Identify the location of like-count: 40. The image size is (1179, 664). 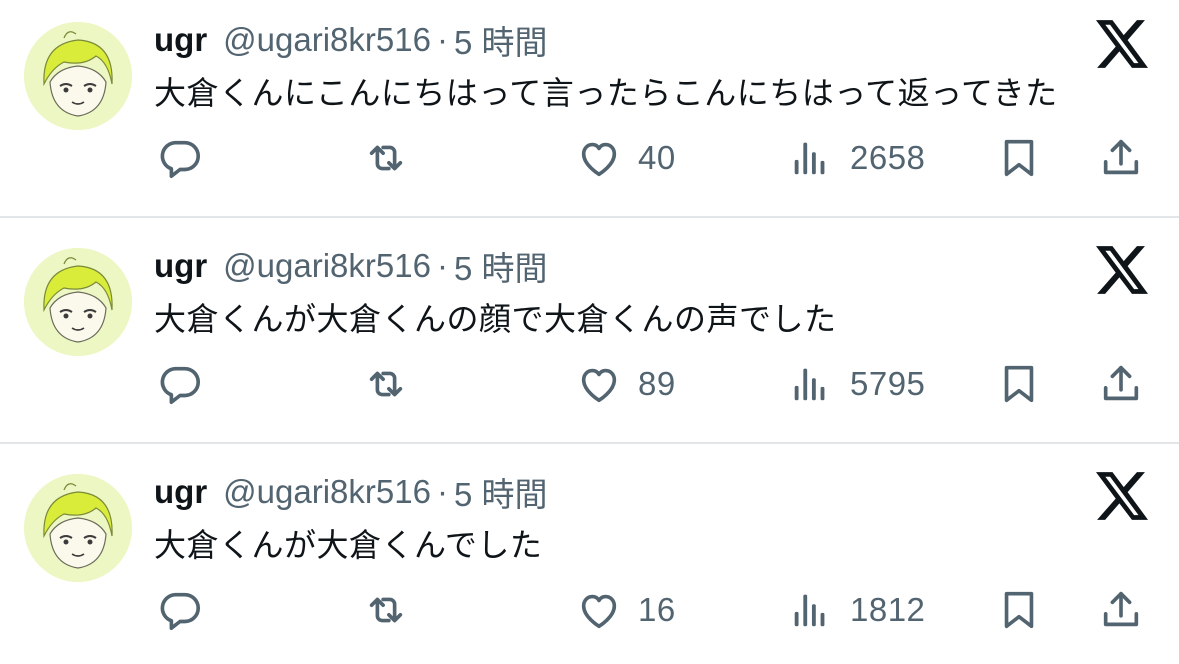
(657, 157).